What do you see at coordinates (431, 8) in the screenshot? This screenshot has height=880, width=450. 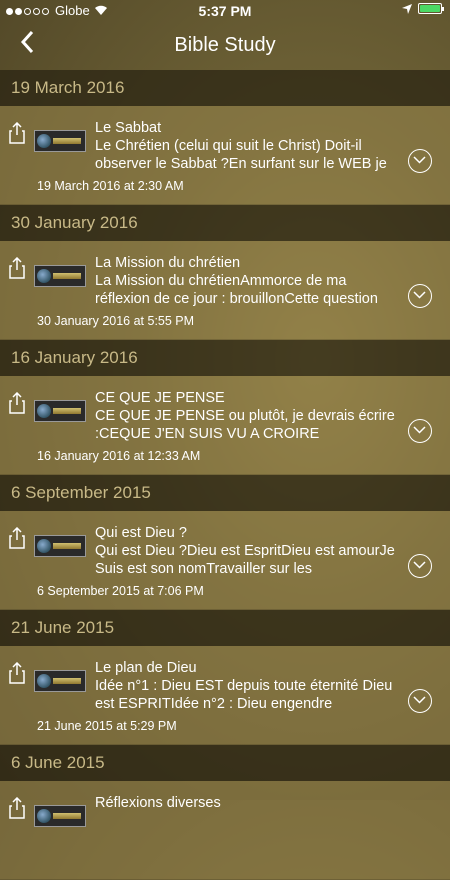 I see `battery-icon` at bounding box center [431, 8].